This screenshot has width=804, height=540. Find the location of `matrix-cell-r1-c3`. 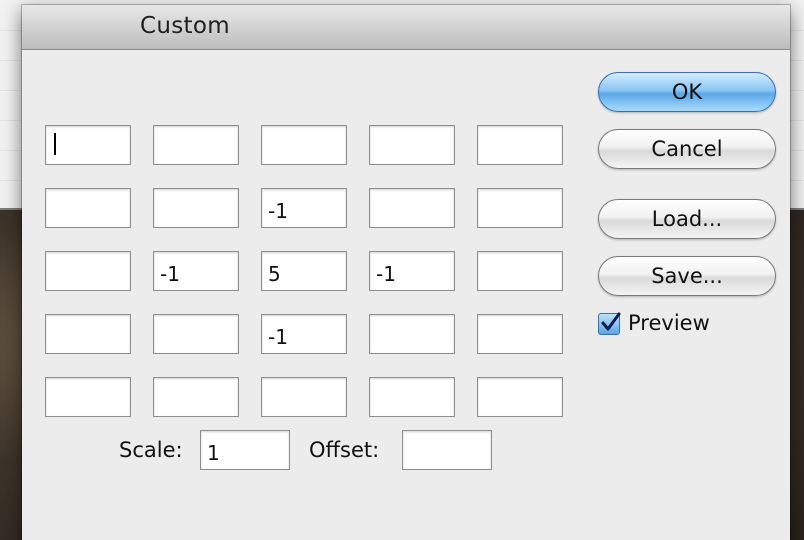

matrix-cell-r1-c3 is located at coordinates (304, 145).